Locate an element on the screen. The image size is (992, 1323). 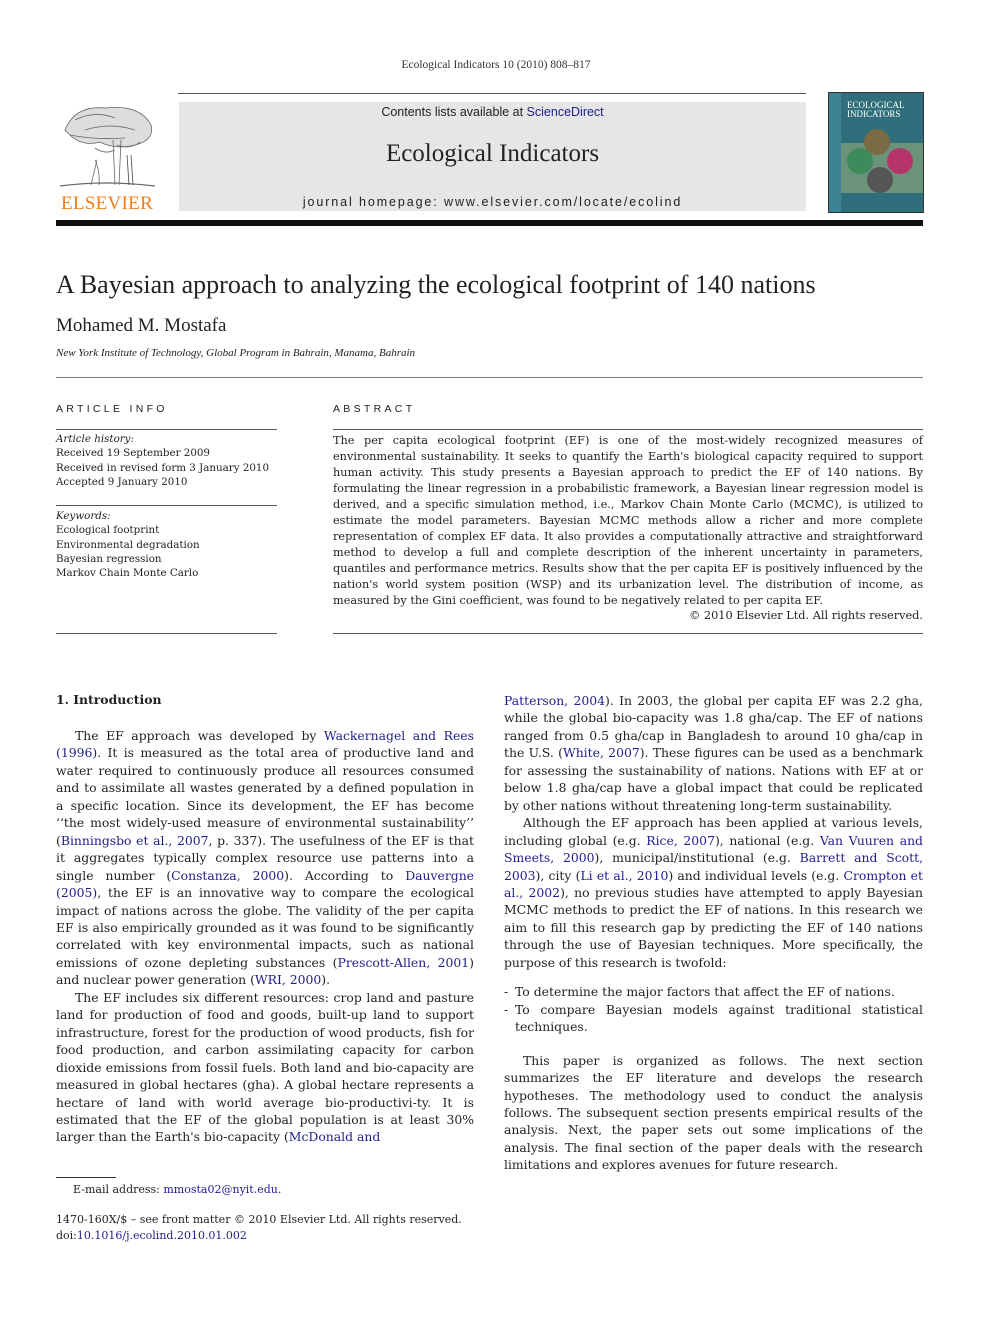
doi-label: doi: is located at coordinates (66, 1235).